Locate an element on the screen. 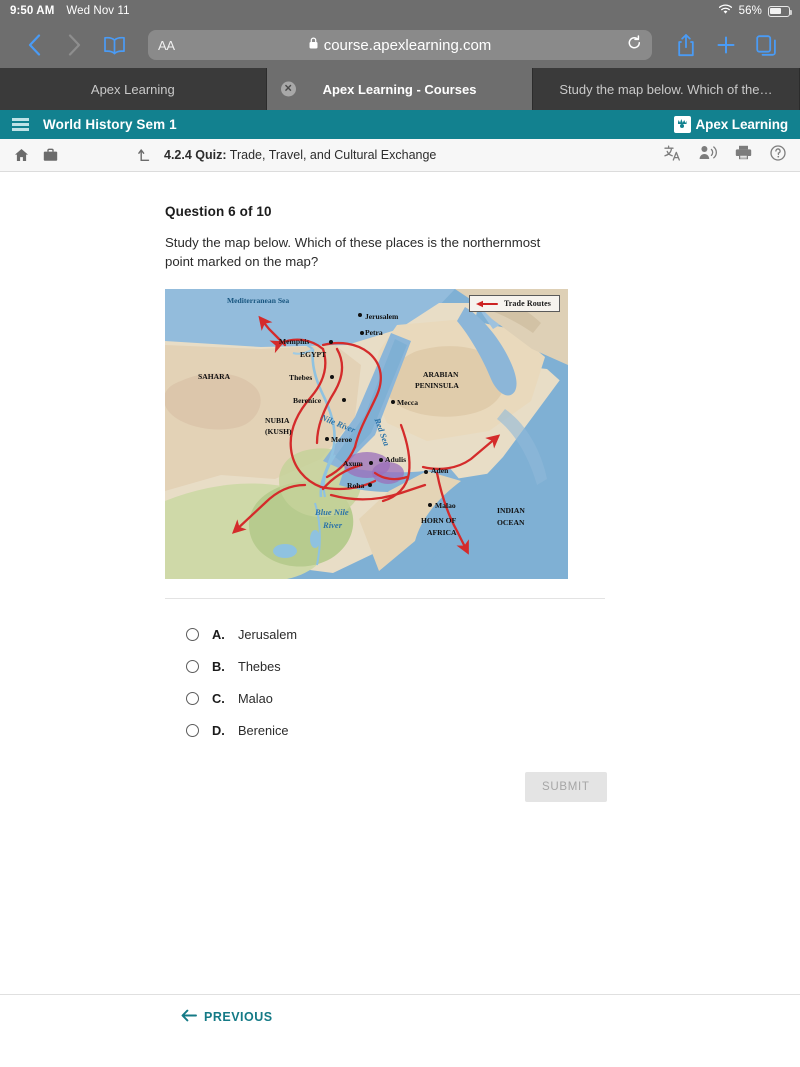 This screenshot has height=1067, width=800. status-time: 9:50 AM is located at coordinates (32, 11).